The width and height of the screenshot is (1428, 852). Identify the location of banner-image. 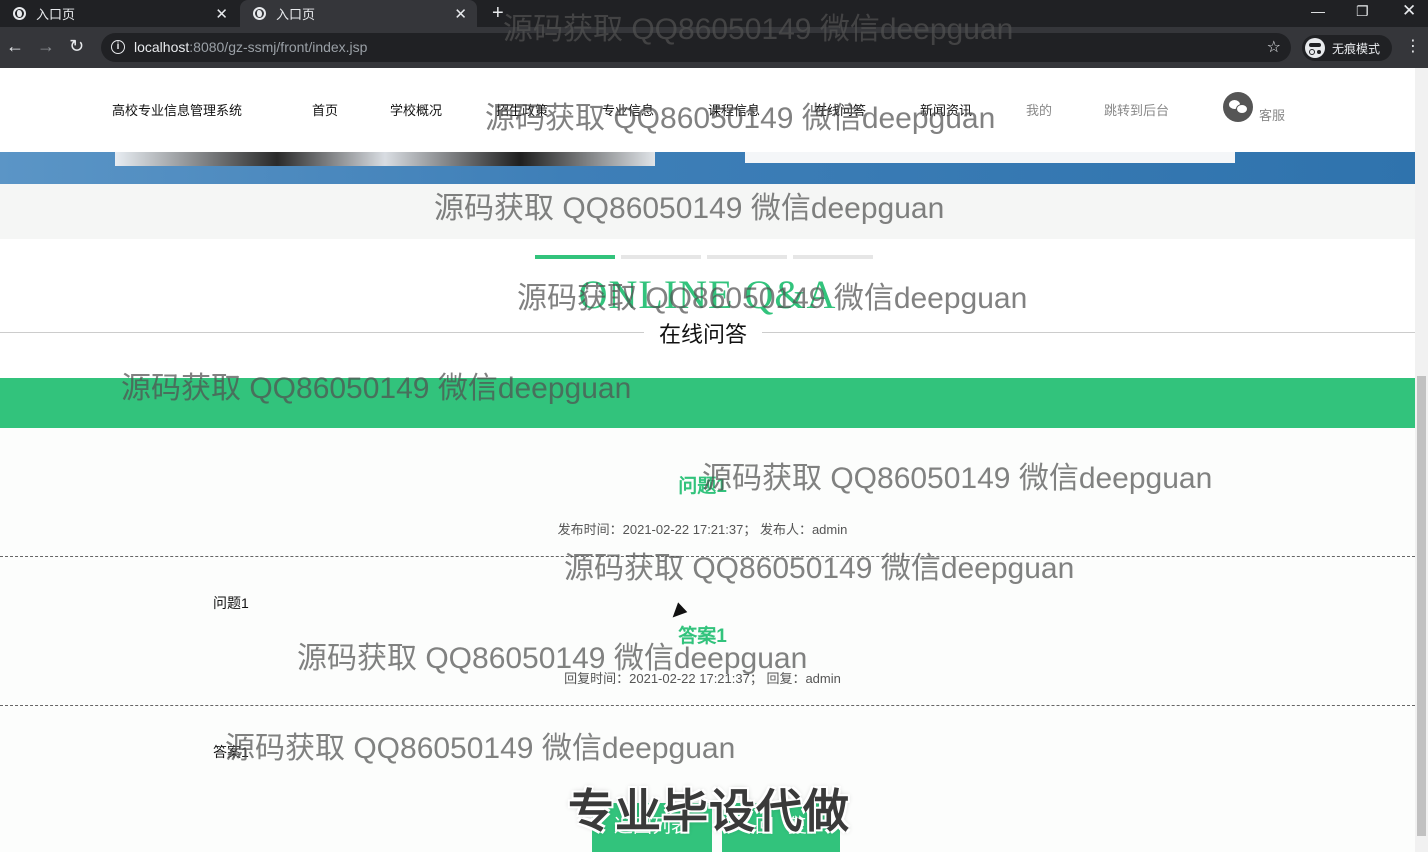
(385, 159).